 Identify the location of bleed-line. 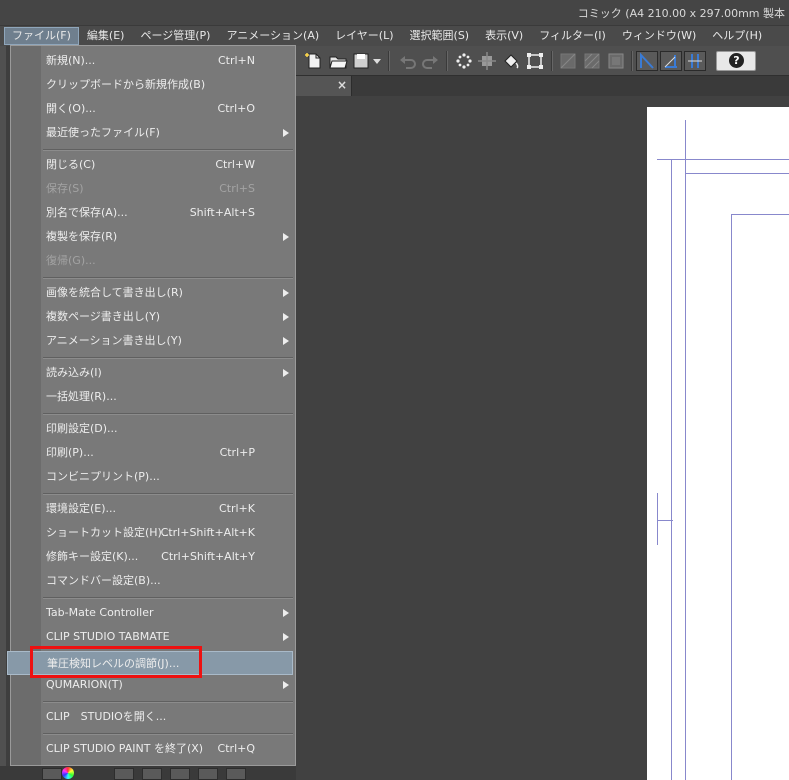
(723, 159).